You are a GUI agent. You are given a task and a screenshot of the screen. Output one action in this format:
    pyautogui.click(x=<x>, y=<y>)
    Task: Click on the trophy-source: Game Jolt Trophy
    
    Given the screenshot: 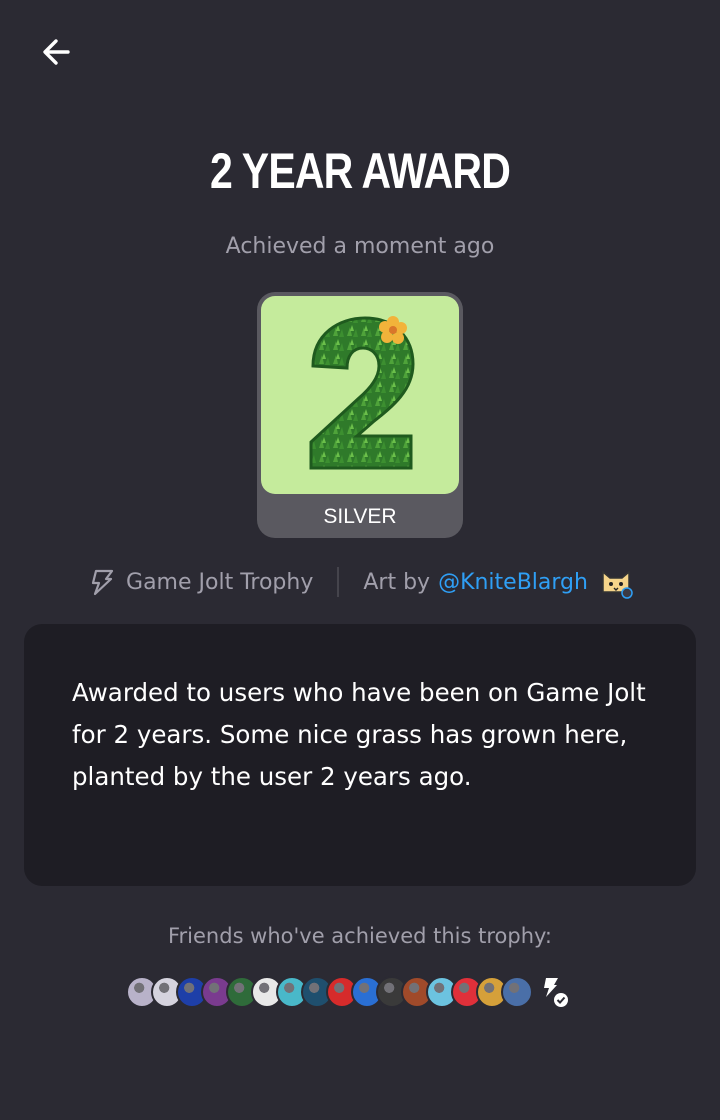 What is the action you would take?
    pyautogui.click(x=199, y=582)
    